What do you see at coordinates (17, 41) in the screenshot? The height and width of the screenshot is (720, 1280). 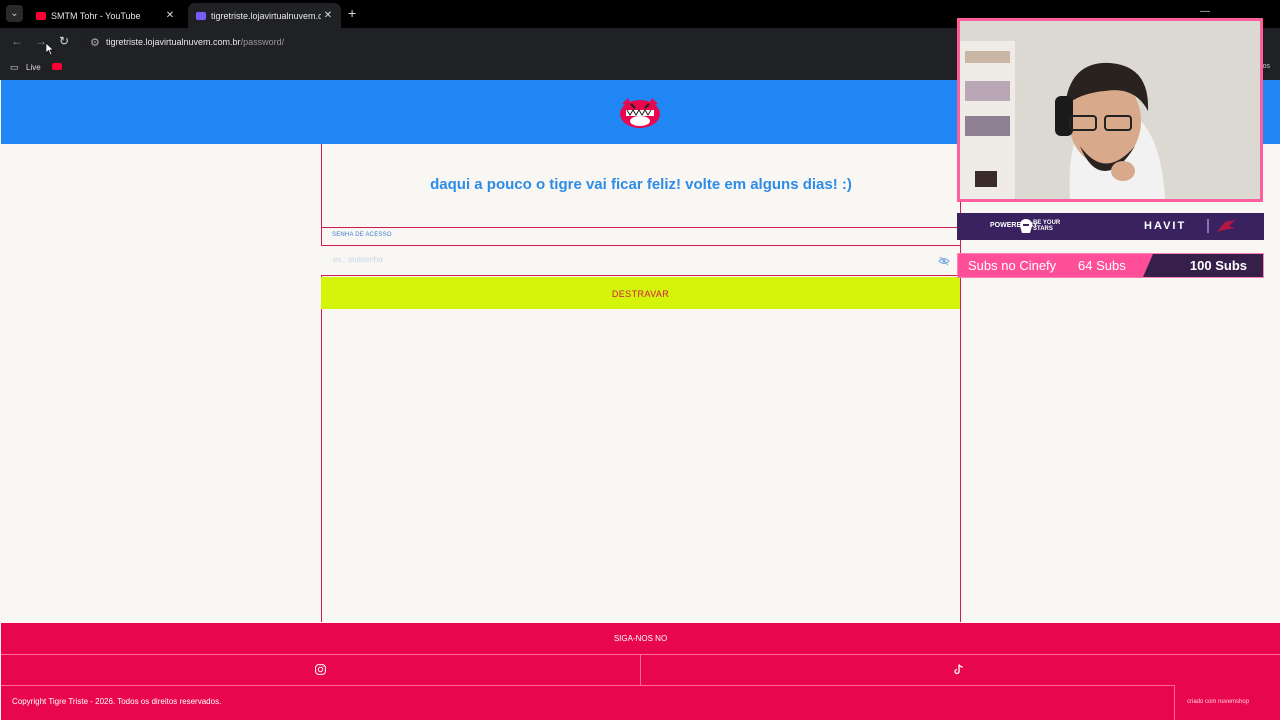 I see `back-icon: ←` at bounding box center [17, 41].